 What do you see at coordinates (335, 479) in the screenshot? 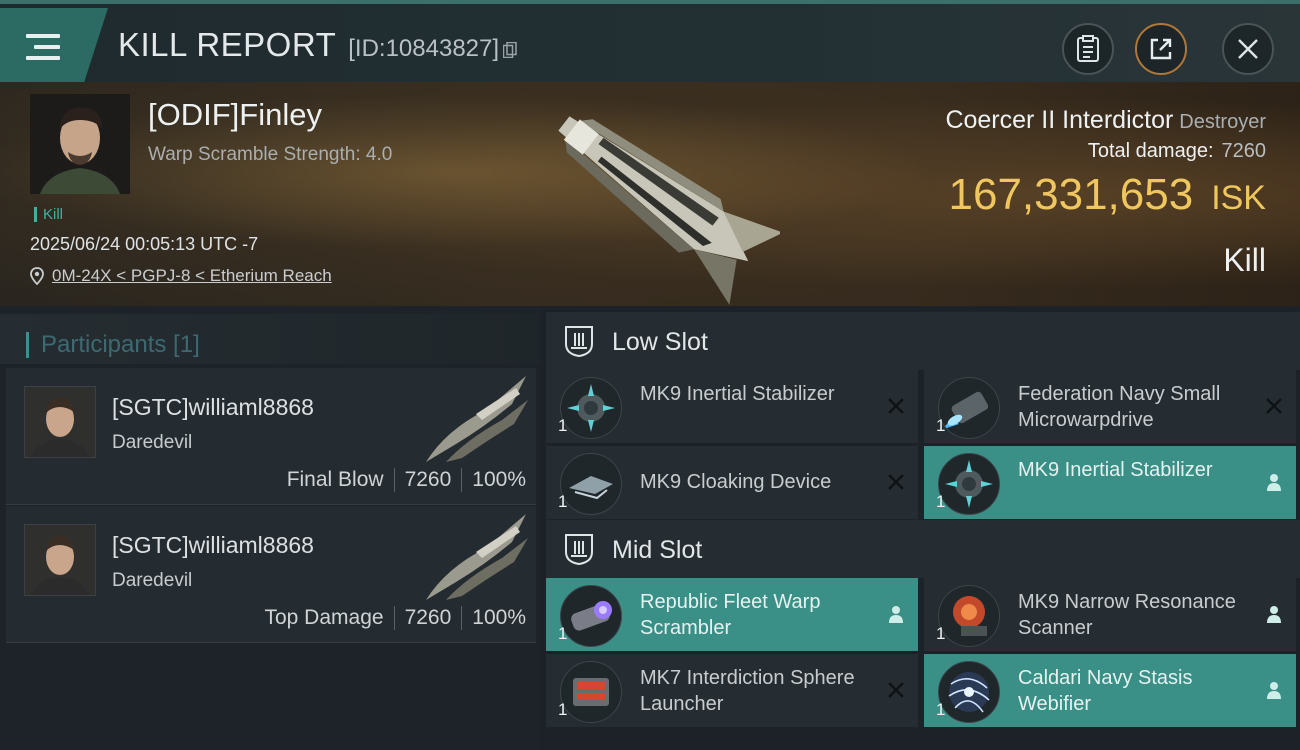
I see `participant-role: Final Blow` at bounding box center [335, 479].